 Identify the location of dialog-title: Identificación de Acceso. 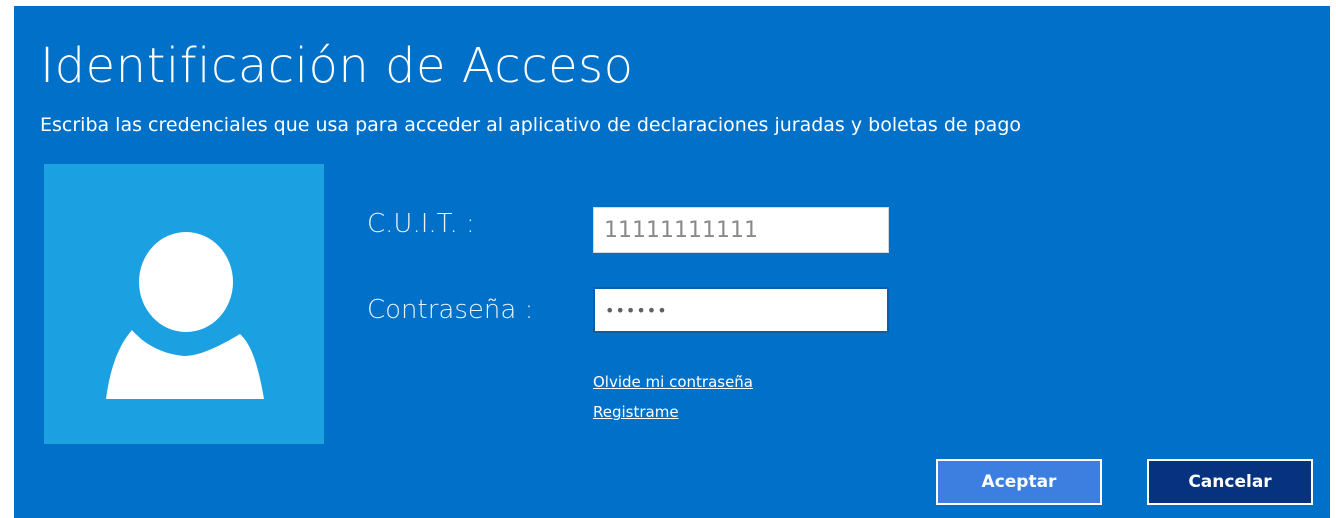
(337, 66).